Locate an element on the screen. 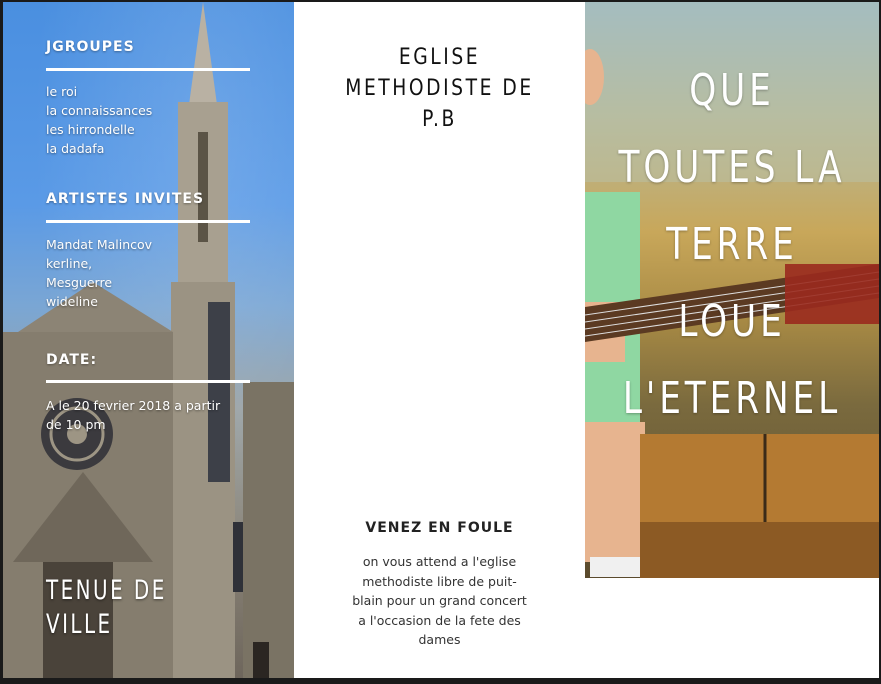 The width and height of the screenshot is (881, 684). list-item: A le 20 fevrier 2018 a partir is located at coordinates (133, 405).